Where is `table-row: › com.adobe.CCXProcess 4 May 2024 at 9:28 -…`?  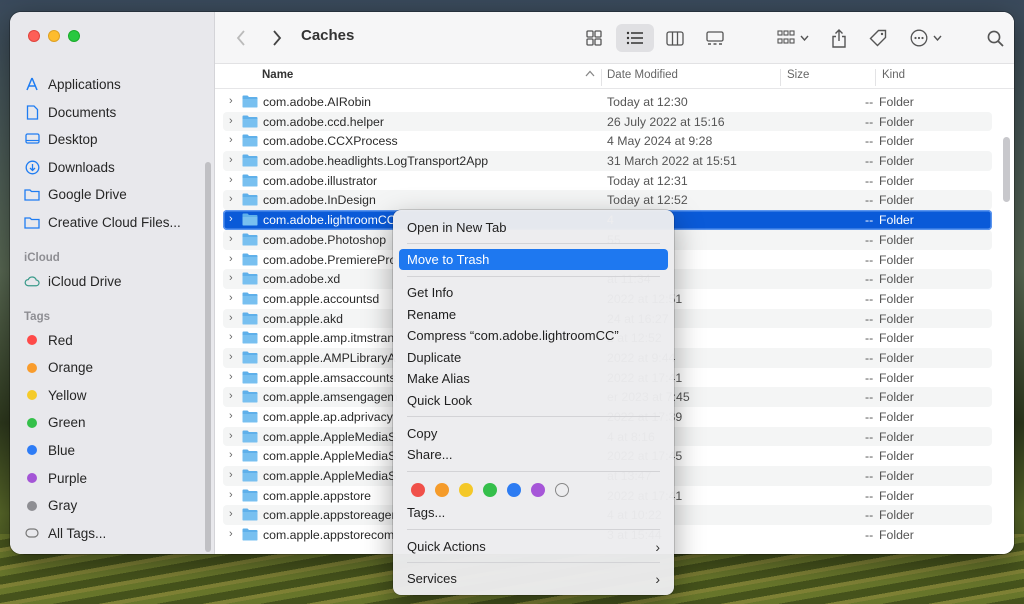 table-row: › com.adobe.CCXProcess 4 May 2024 at 9:28 -… is located at coordinates (607, 141).